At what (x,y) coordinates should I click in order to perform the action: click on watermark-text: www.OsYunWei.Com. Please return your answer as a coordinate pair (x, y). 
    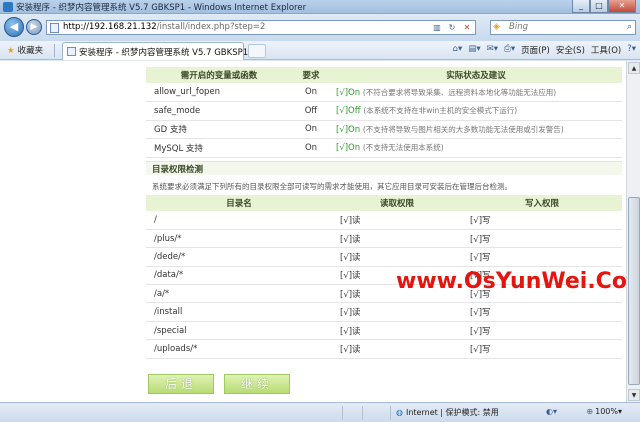
    Looking at the image, I should click on (511, 281).